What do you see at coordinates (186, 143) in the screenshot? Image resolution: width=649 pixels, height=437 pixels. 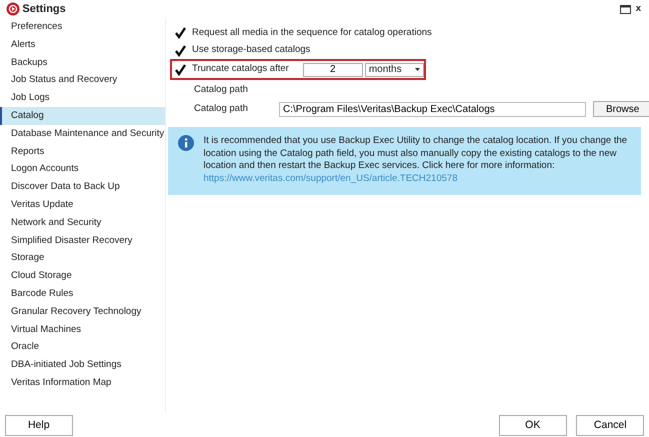 I see `info-icon` at bounding box center [186, 143].